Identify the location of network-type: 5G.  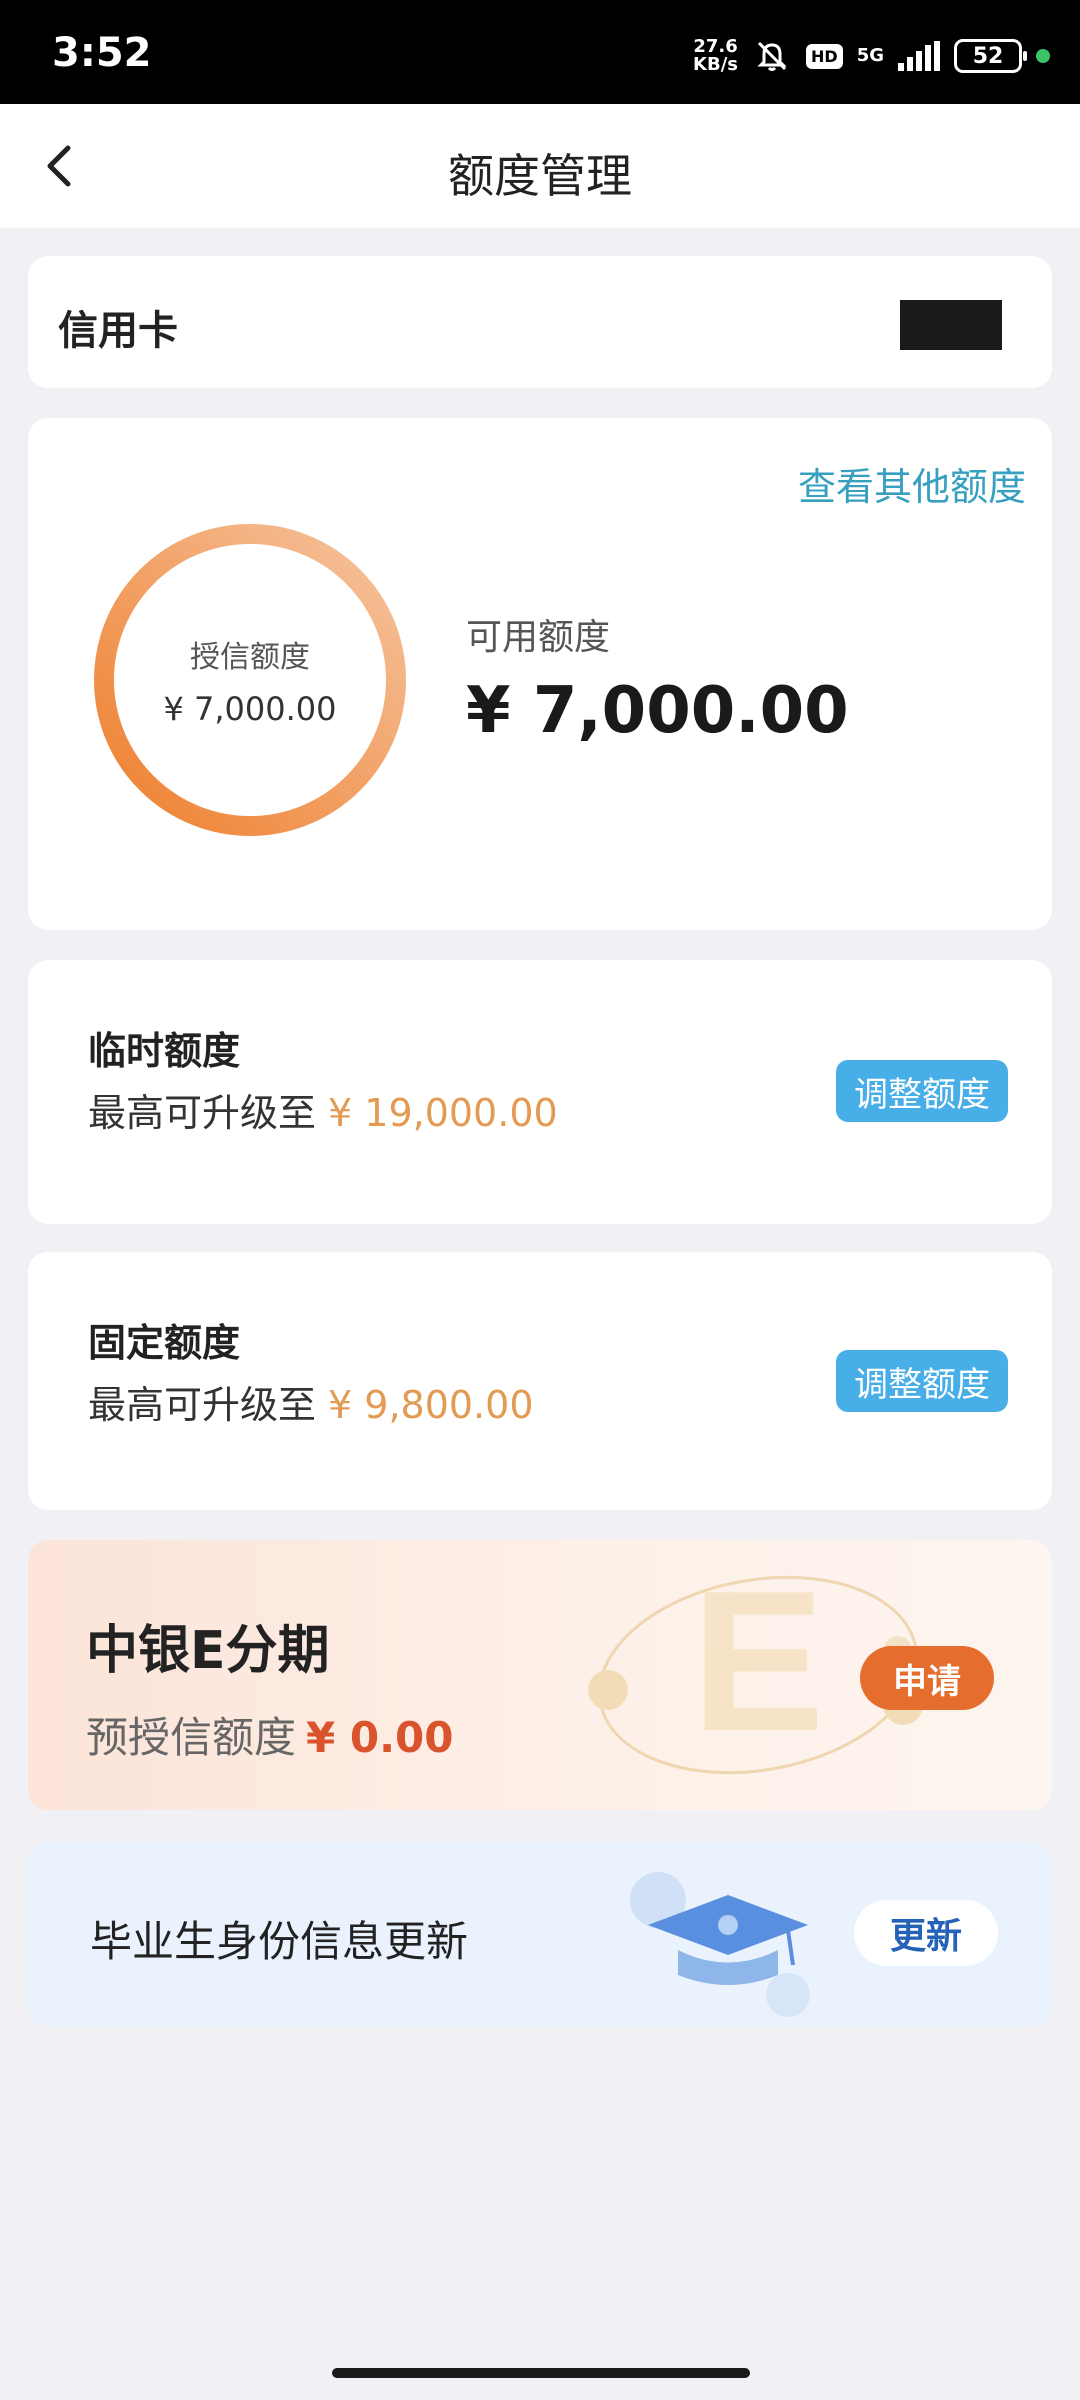
(870, 55).